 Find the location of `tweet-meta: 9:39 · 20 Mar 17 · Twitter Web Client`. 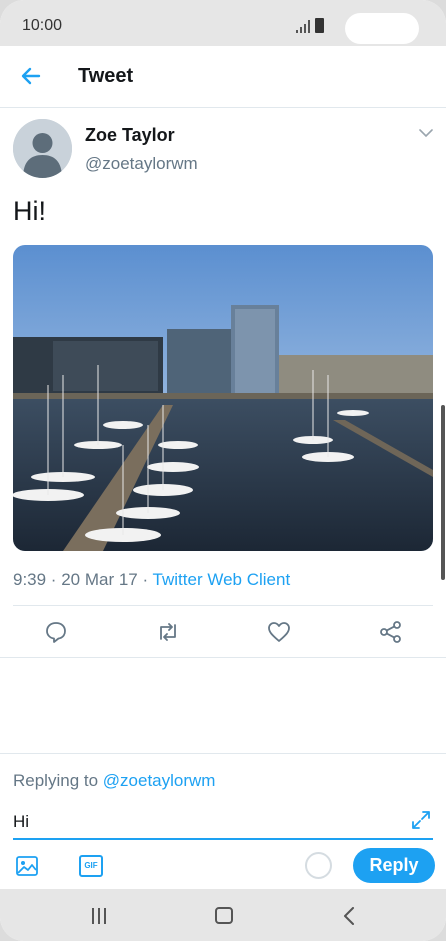

tweet-meta: 9:39 · 20 Mar 17 · Twitter Web Client is located at coordinates (151, 580).